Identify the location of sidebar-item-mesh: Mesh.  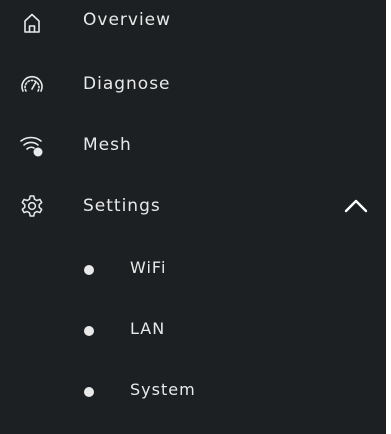
(193, 145).